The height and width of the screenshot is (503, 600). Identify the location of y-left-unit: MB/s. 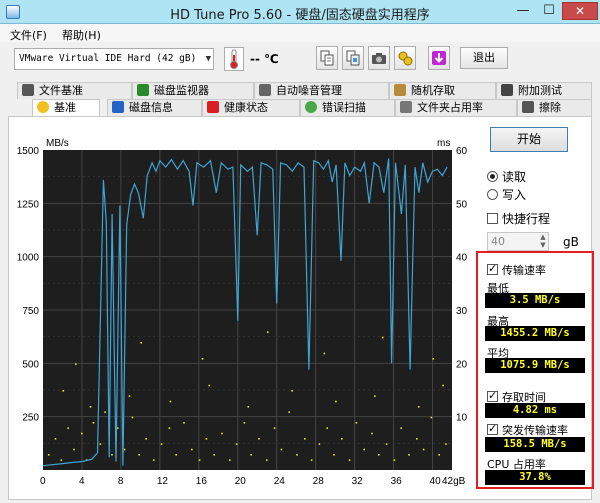
(57, 143).